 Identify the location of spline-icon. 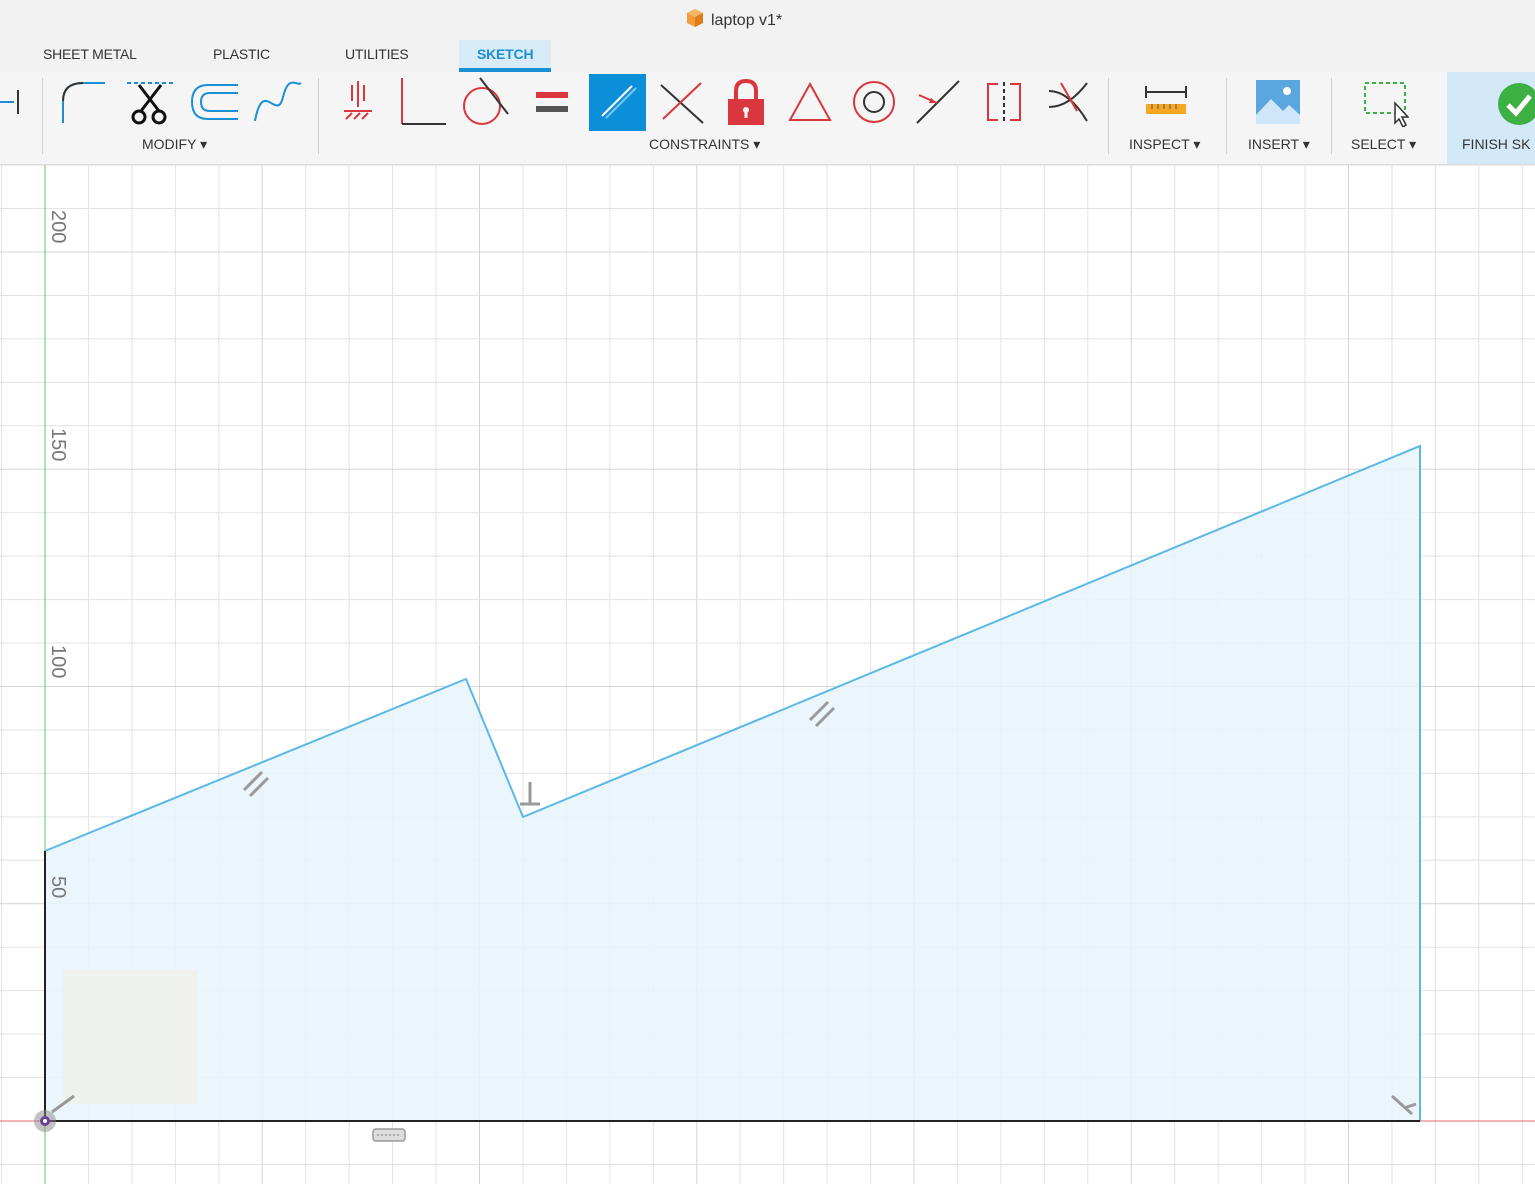
(278, 104).